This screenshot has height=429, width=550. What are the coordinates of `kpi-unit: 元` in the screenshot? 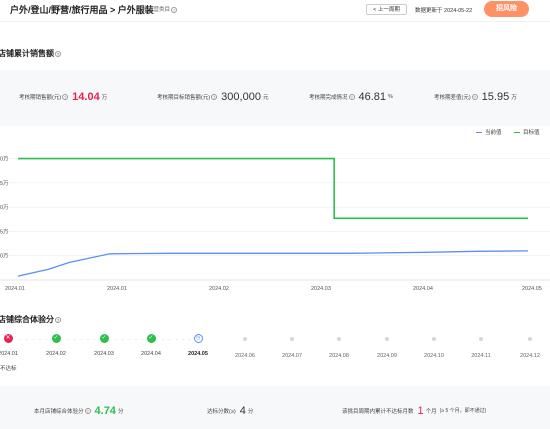 It's located at (265, 97).